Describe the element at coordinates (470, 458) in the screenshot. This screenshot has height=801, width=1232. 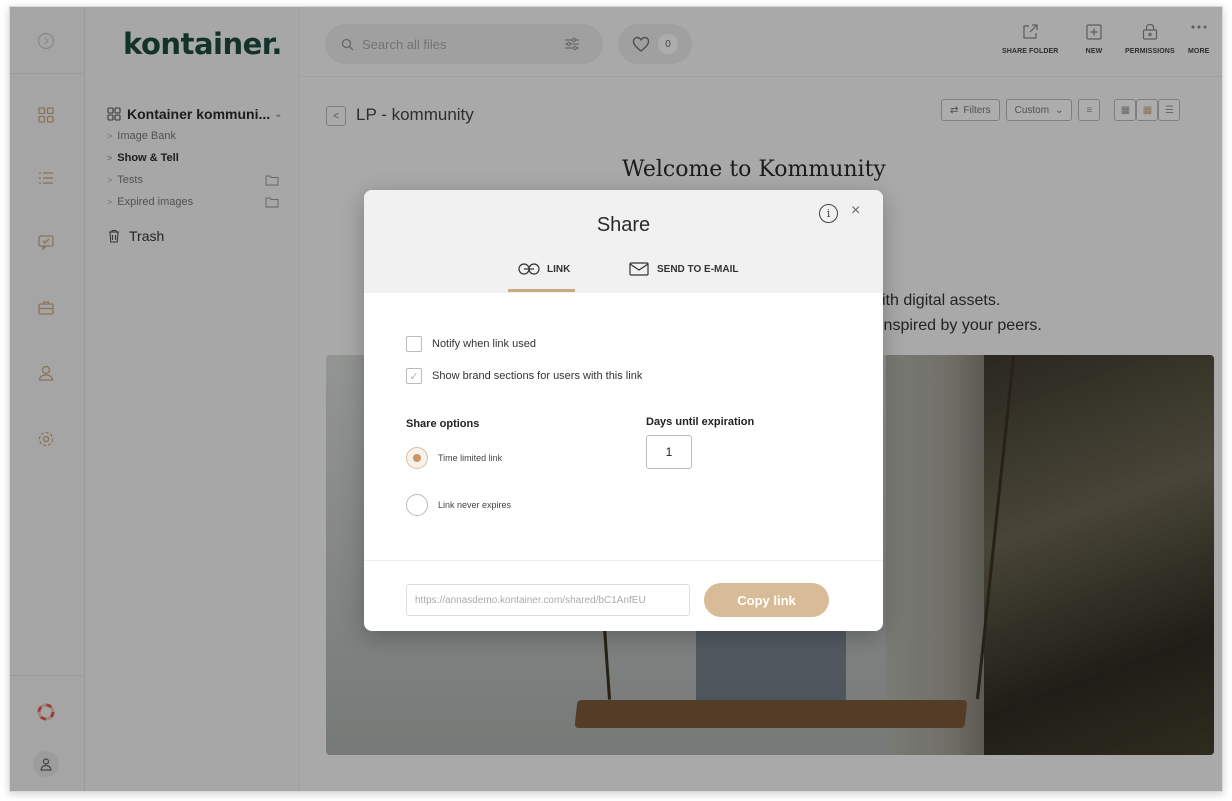
I see `radio-label: Time limited link` at that location.